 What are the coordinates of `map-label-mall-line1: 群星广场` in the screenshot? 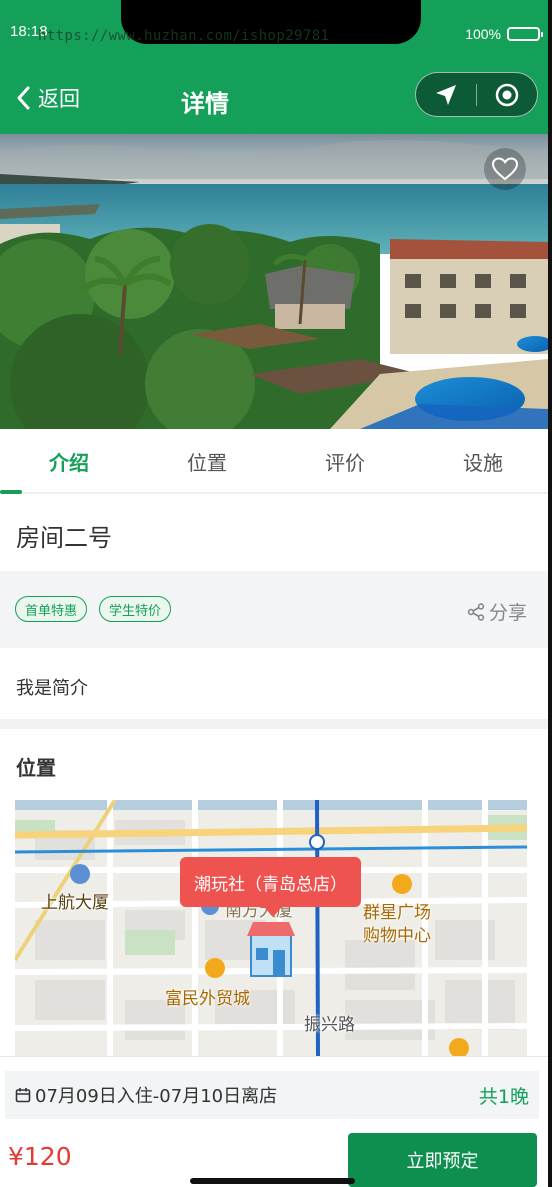 It's located at (397, 913).